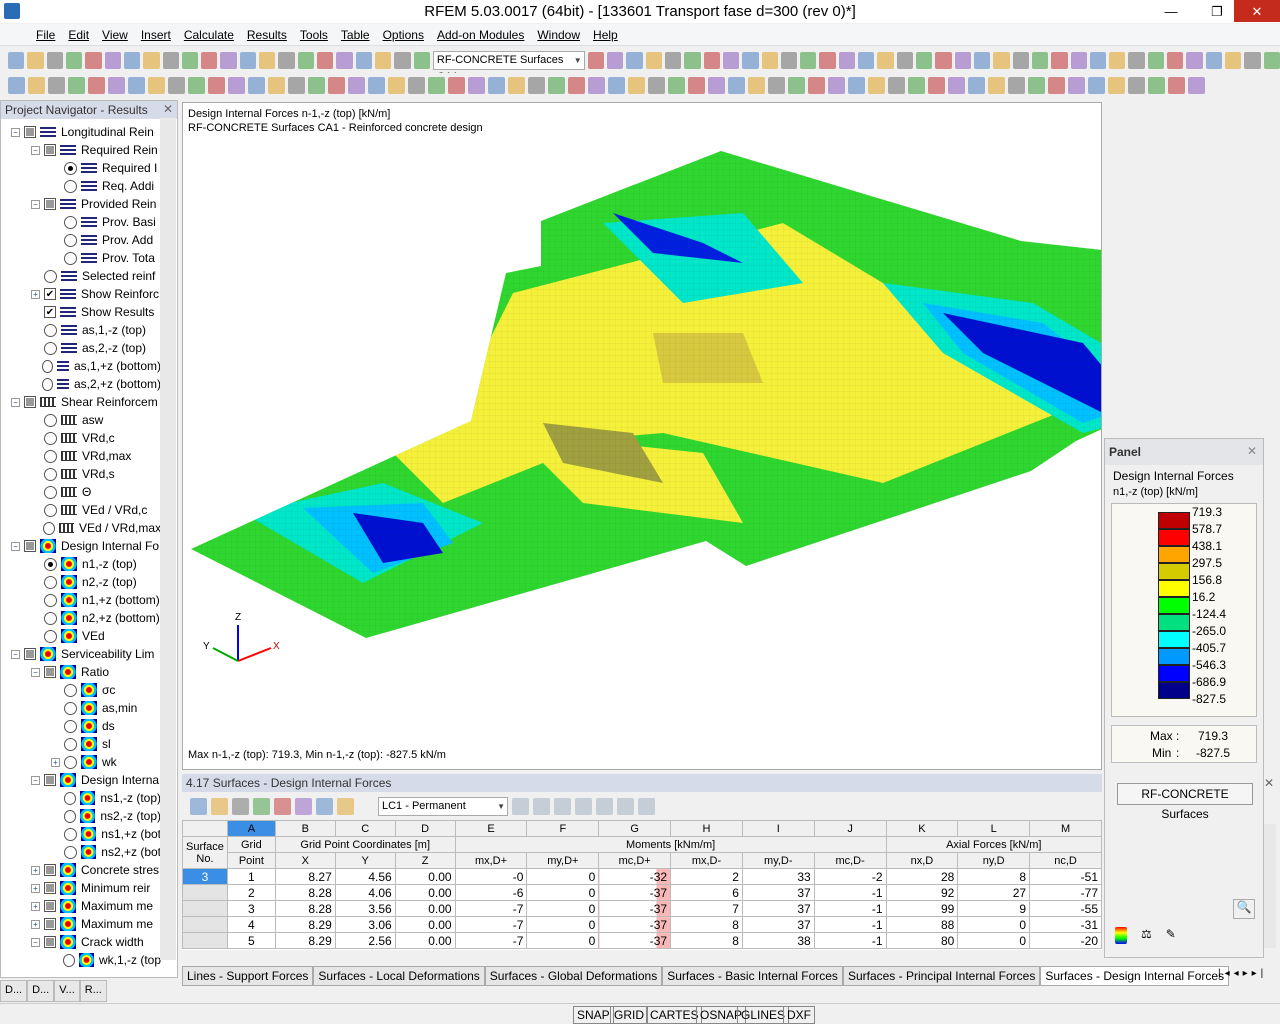 This screenshot has height=1024, width=1280. Describe the element at coordinates (629, 1015) in the screenshot. I see `status-toggle-grid: GRID` at that location.